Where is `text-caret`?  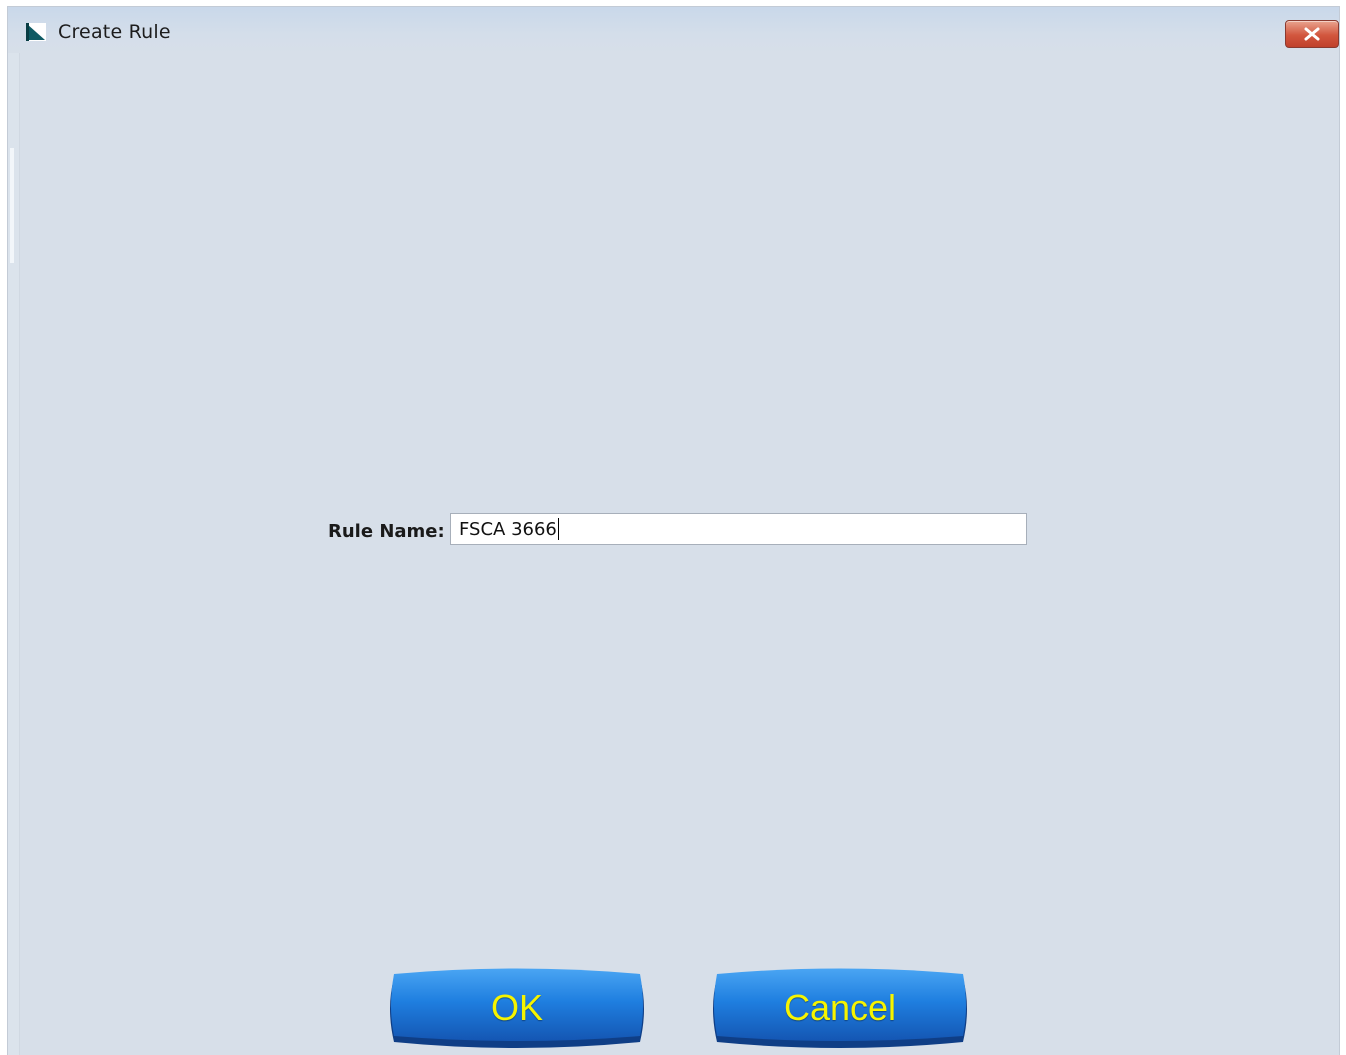
text-caret is located at coordinates (558, 529).